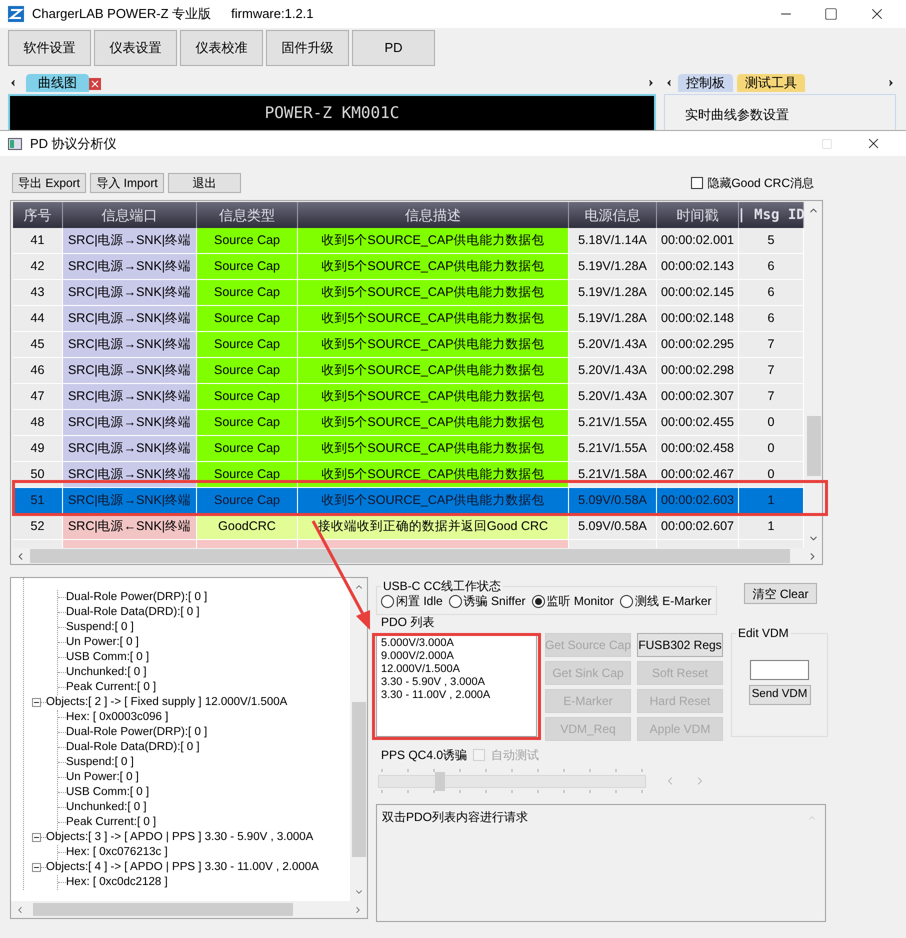  What do you see at coordinates (117, 717) in the screenshot?
I see `tree-item: Hex: [ 0x0003c096 ]` at bounding box center [117, 717].